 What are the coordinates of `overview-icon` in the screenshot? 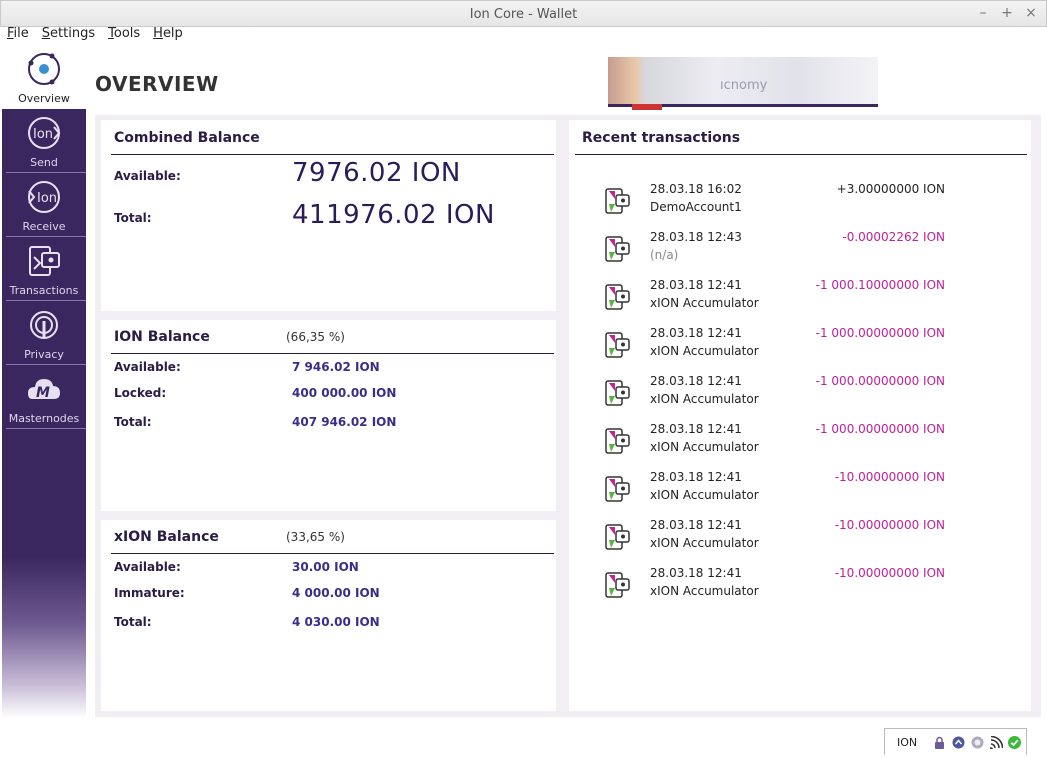 It's located at (44, 69).